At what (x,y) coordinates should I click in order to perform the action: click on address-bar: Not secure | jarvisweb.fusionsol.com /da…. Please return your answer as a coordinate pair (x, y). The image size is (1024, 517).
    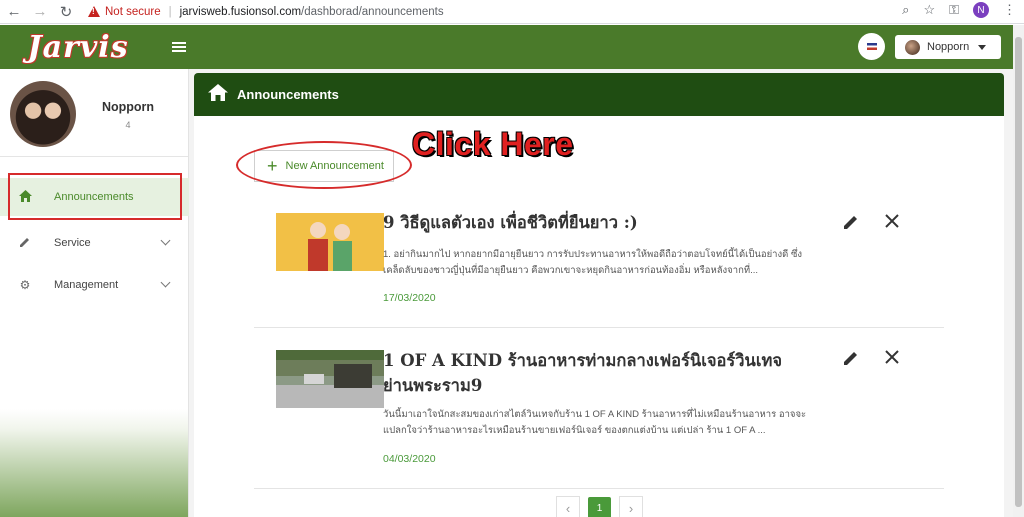
    Looking at the image, I should click on (266, 12).